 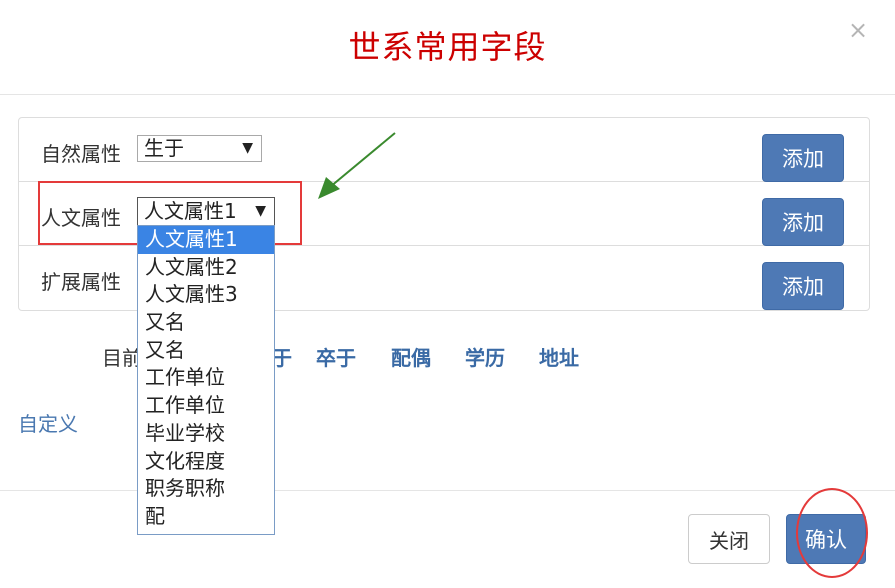 I want to click on natural-attribute-select-value: 生于, so click(x=164, y=148).